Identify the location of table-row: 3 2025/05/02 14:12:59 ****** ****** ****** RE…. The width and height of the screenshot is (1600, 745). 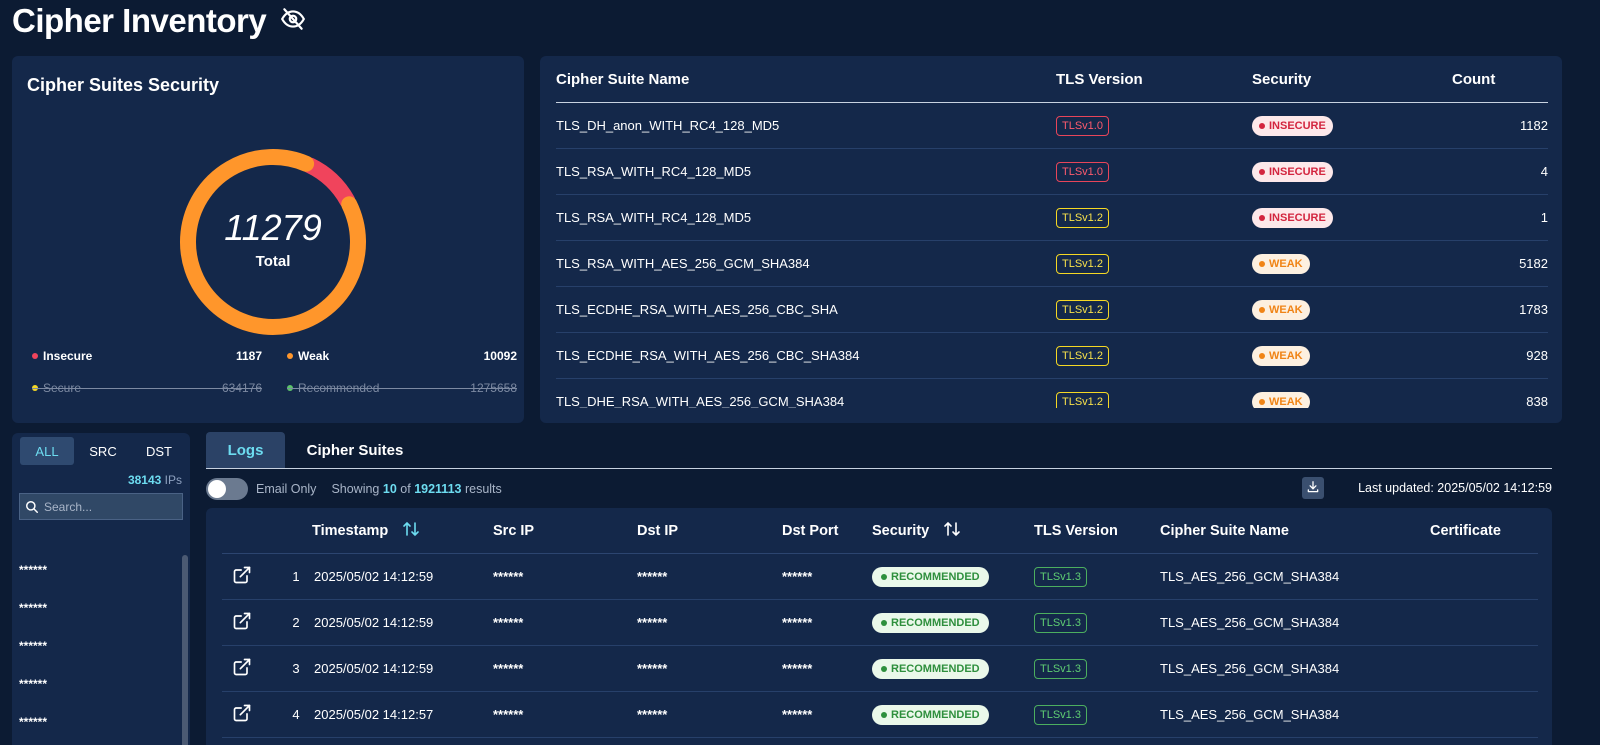
(880, 669).